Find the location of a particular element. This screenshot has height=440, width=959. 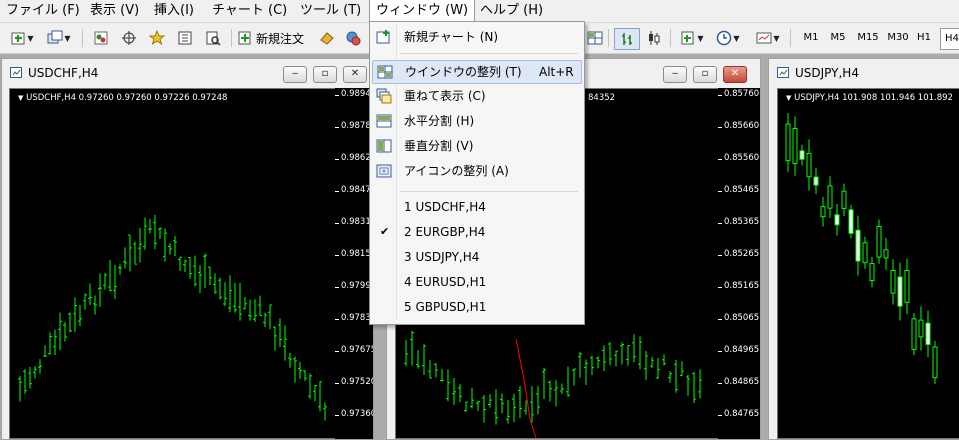

new-order-label: 新規注文 is located at coordinates (280, 38).